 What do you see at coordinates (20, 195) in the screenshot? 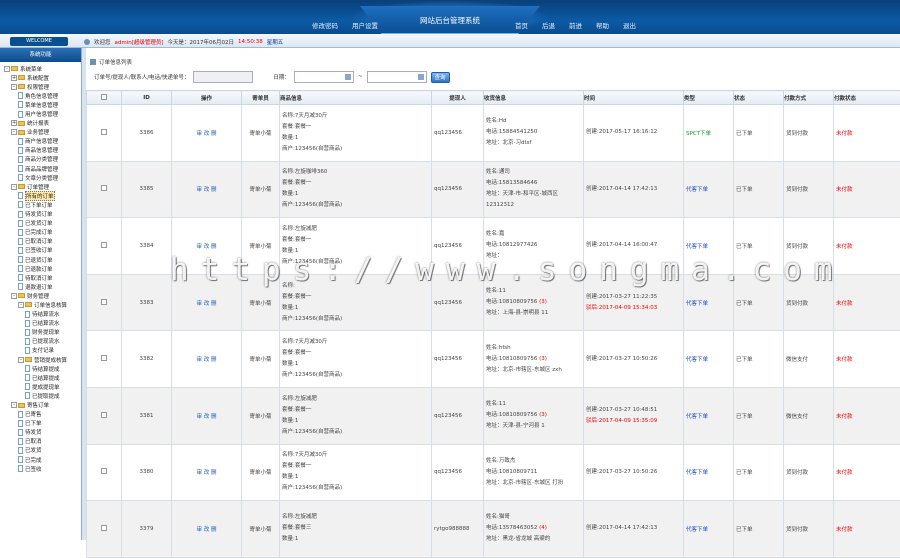
I see `document-icon` at bounding box center [20, 195].